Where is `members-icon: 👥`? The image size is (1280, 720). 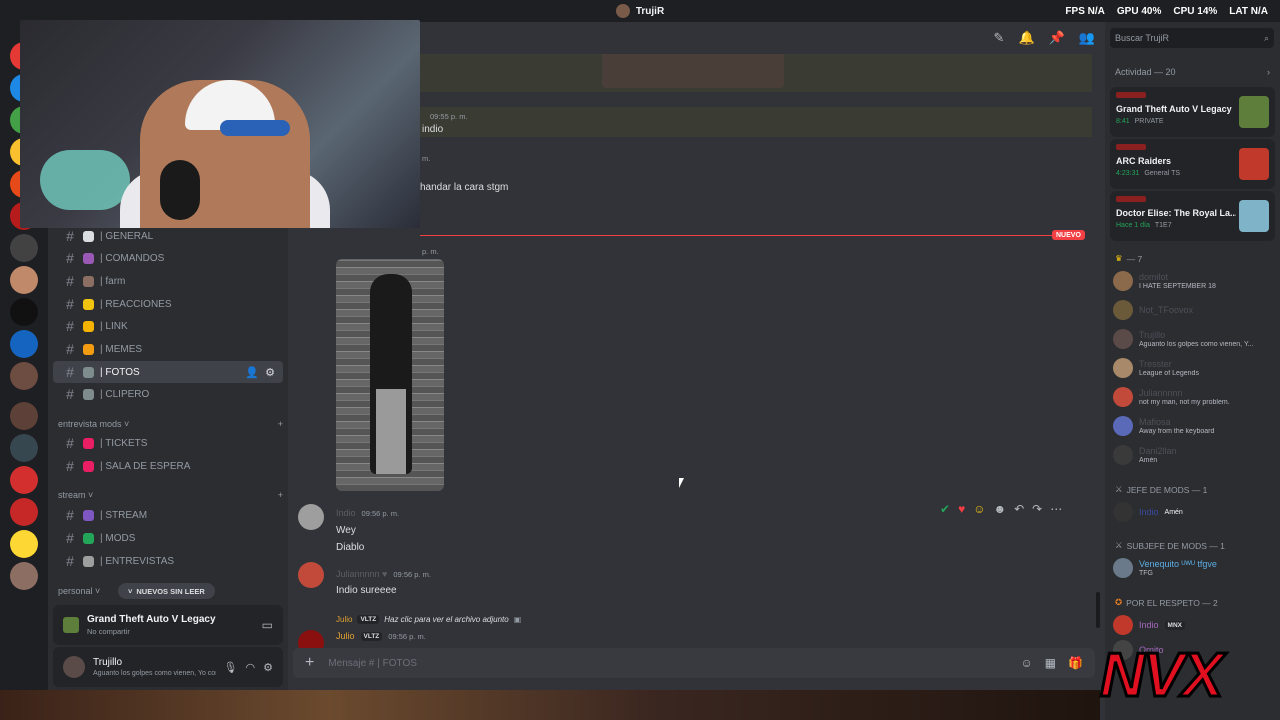 members-icon: 👥 is located at coordinates (1087, 38).